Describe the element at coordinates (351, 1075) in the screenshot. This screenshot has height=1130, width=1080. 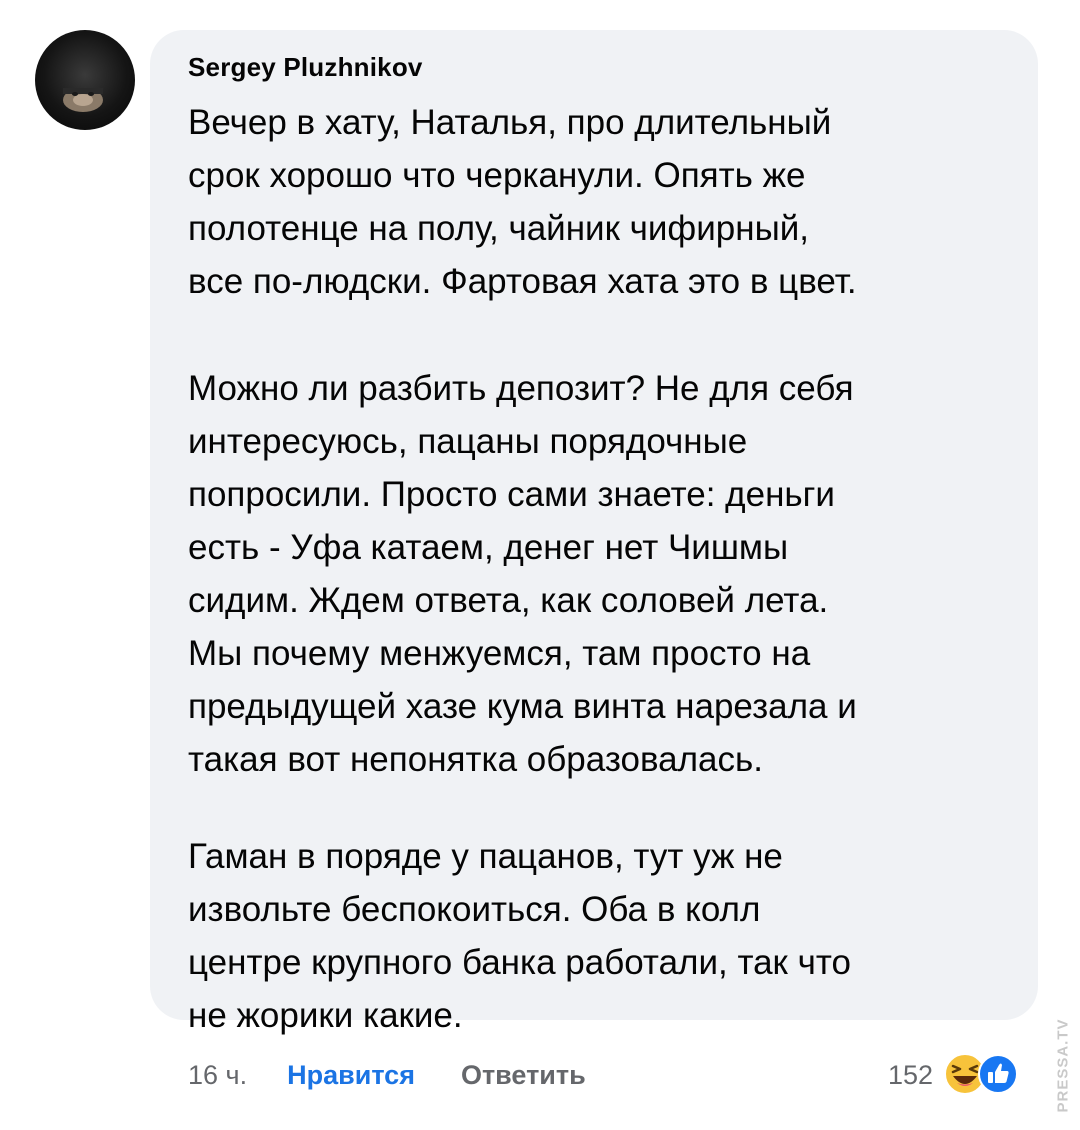
I see `like-button: Нравится` at that location.